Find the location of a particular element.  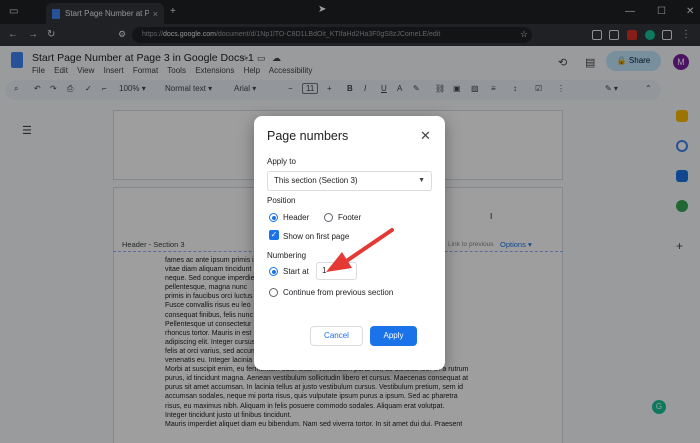

start-at-label: Start at is located at coordinates (296, 271).